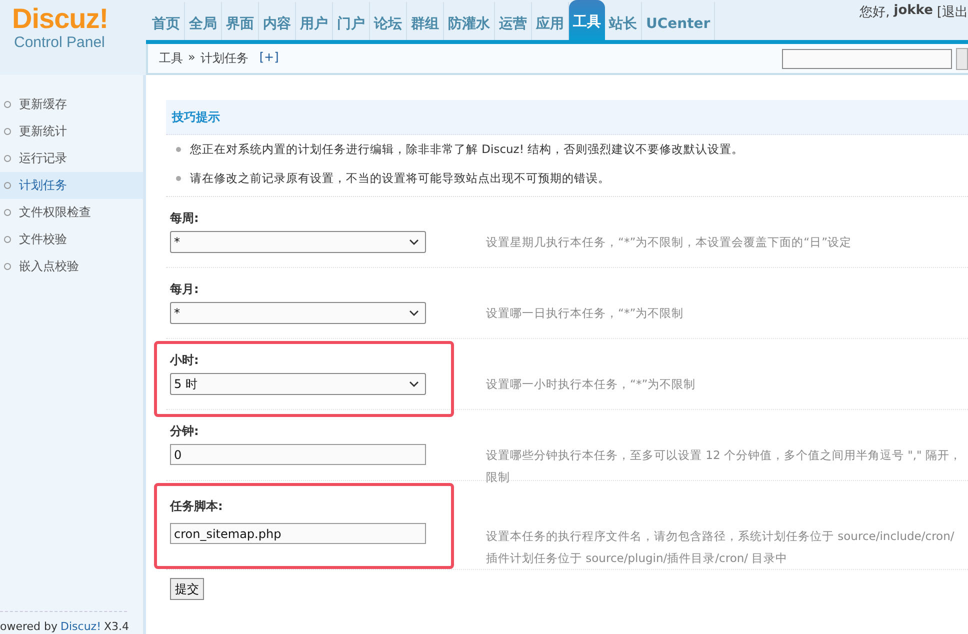  What do you see at coordinates (197, 506) in the screenshot?
I see `field-label: 任务脚本:` at bounding box center [197, 506].